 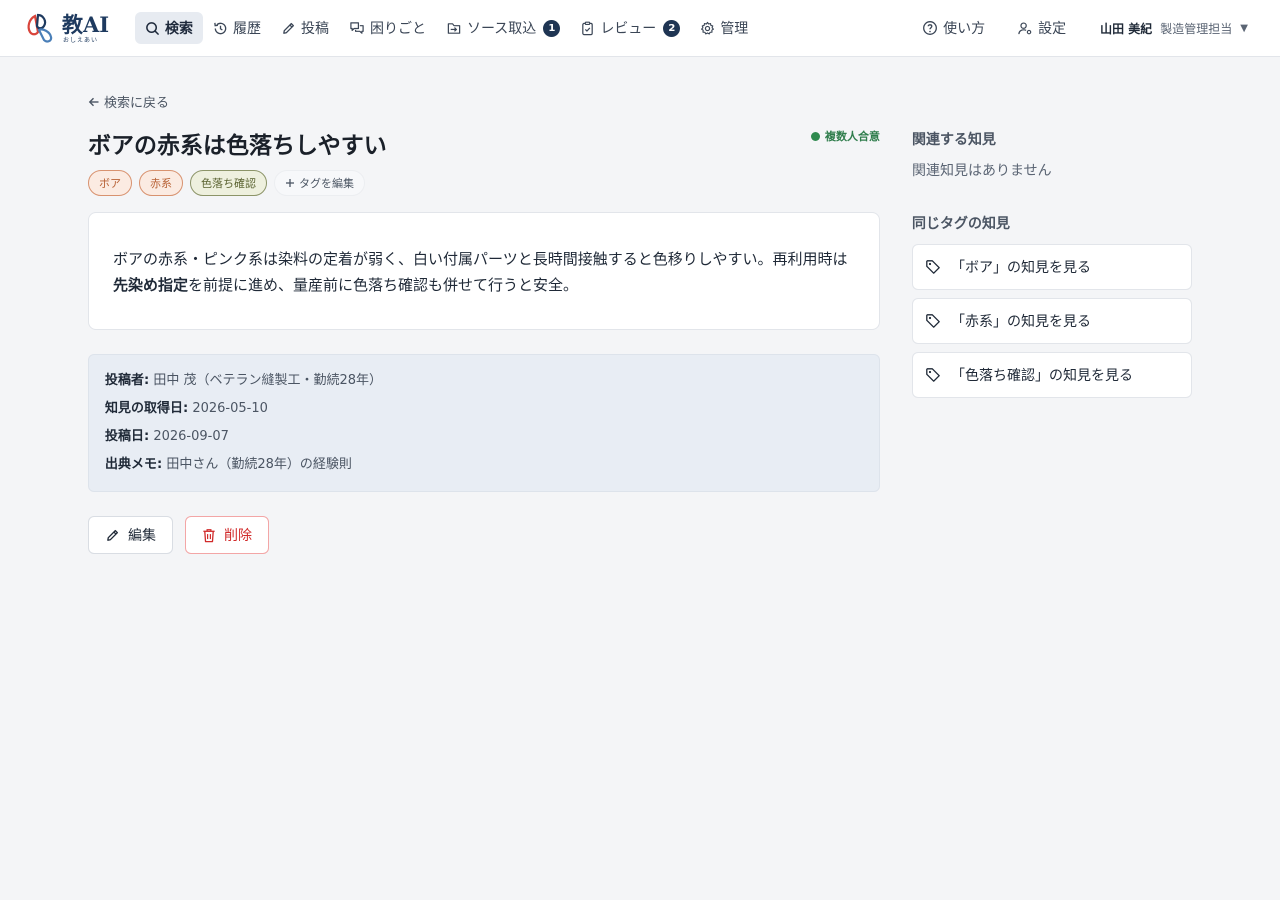 I want to click on review-count-badge: 2, so click(x=672, y=28).